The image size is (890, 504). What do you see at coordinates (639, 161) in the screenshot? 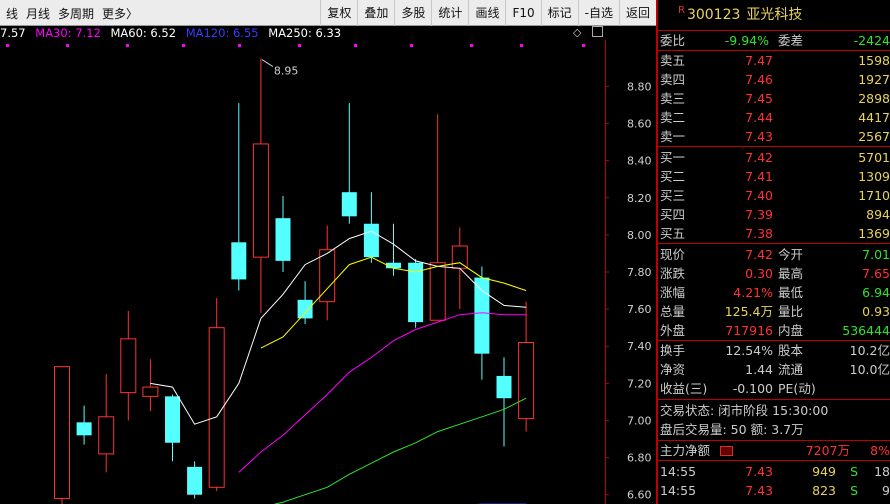
I see `y-tick-label: 8.40` at bounding box center [639, 161].